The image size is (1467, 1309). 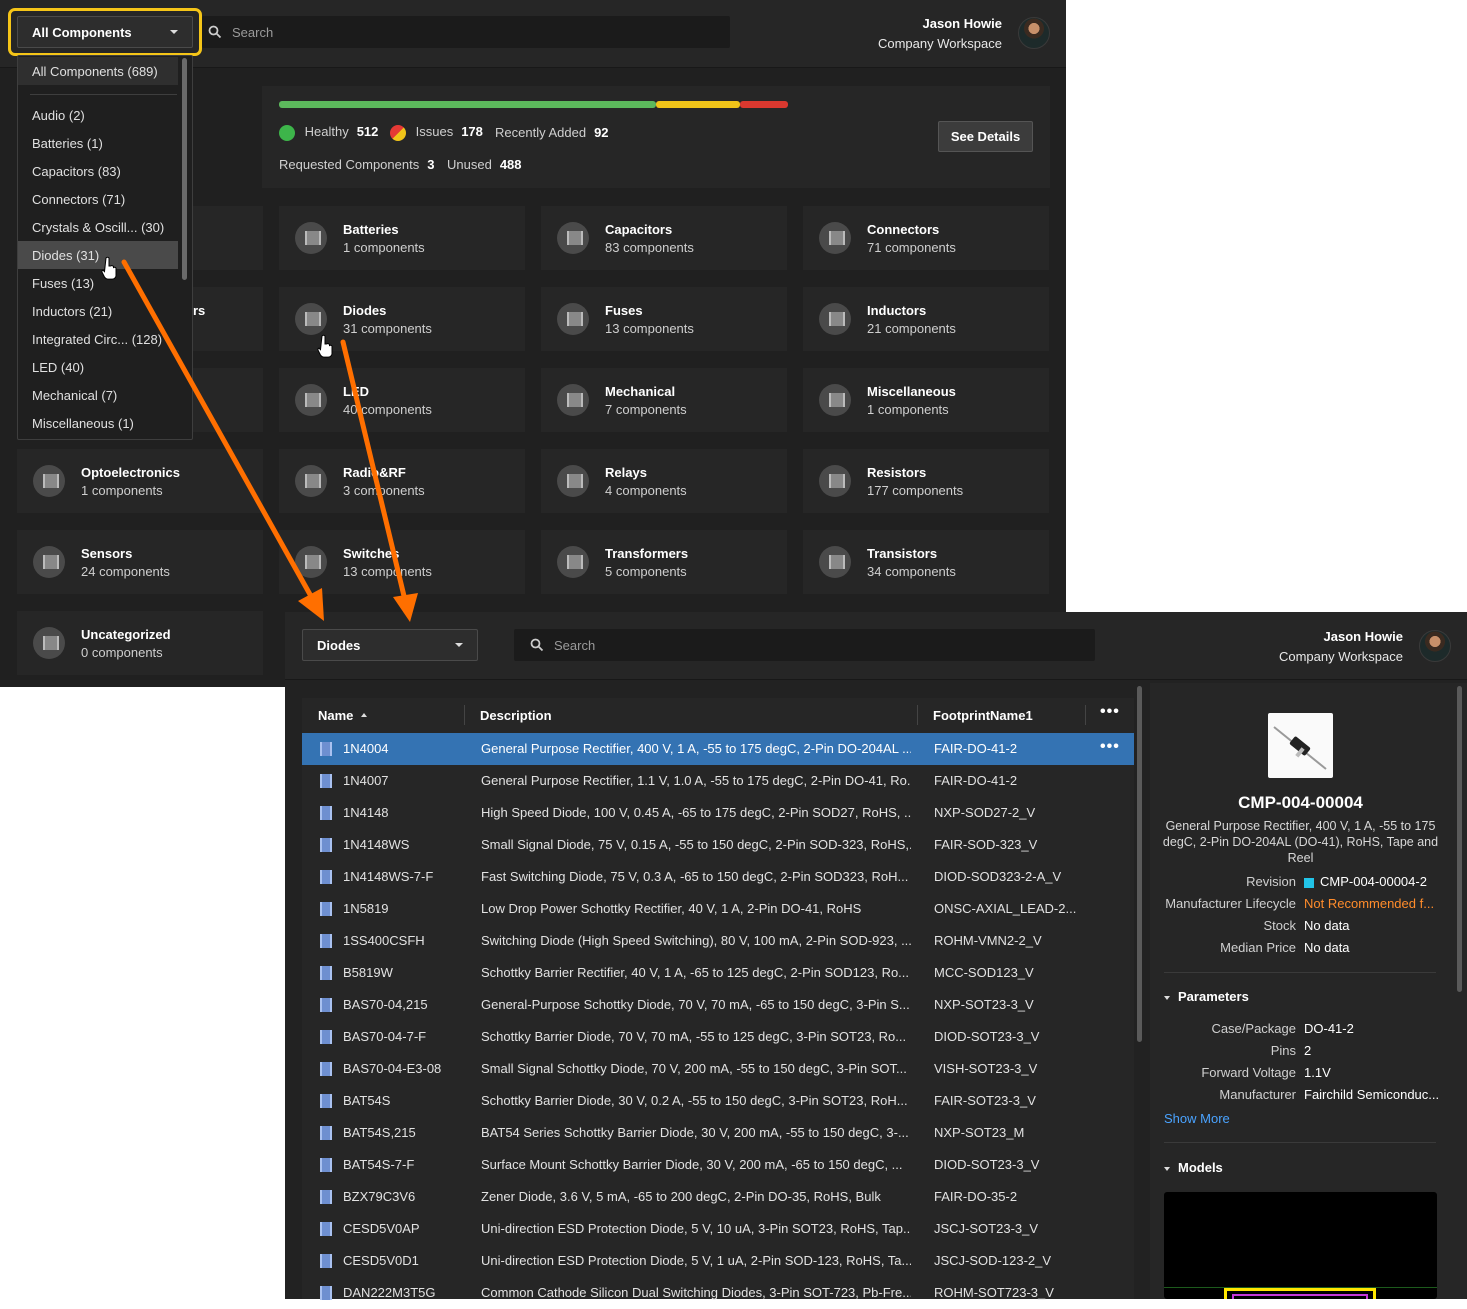 I want to click on issues-stat: Issues 178, so click(x=436, y=132).